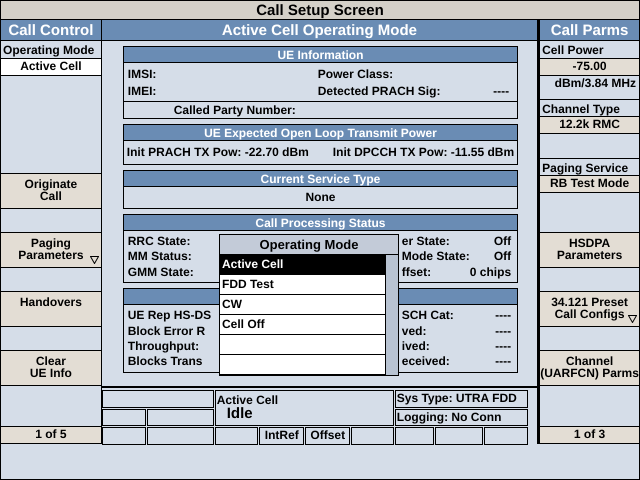  Describe the element at coordinates (595, 84) in the screenshot. I see `unit-label: dBm/3.84 MHz` at that location.